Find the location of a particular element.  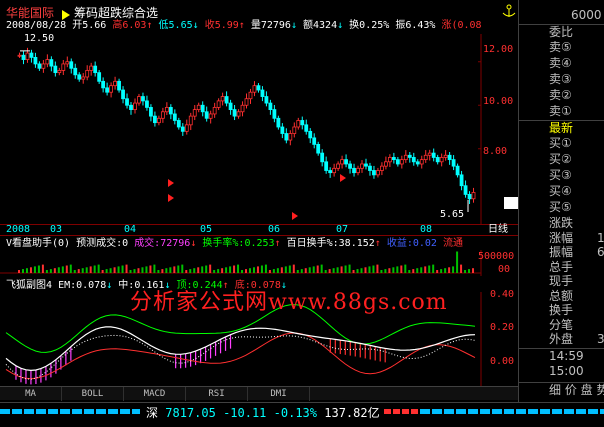

stat-row: 总额 is located at coordinates (561, 296).